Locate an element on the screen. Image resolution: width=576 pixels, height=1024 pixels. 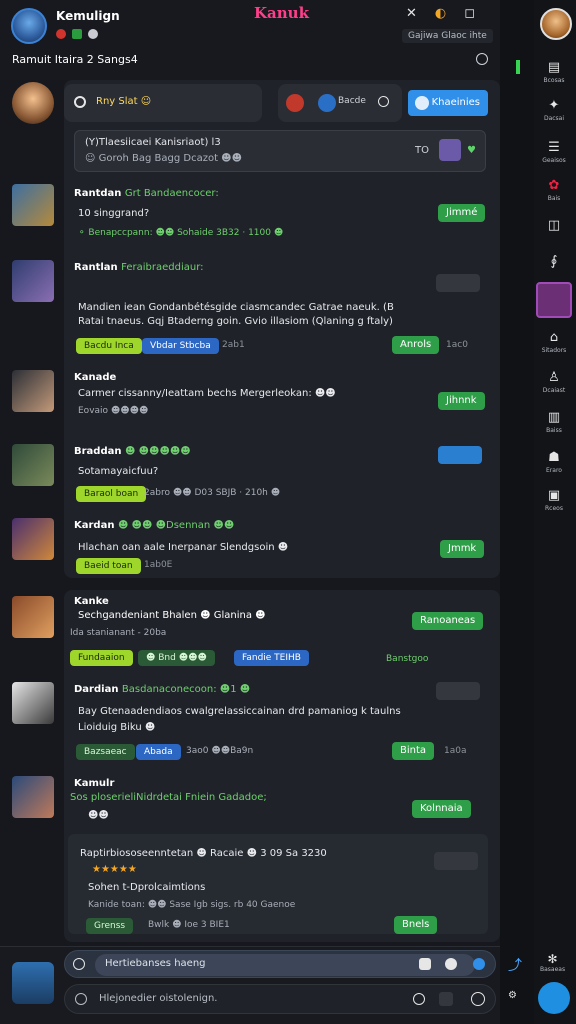
image-icon is located at coordinates (446, 999).